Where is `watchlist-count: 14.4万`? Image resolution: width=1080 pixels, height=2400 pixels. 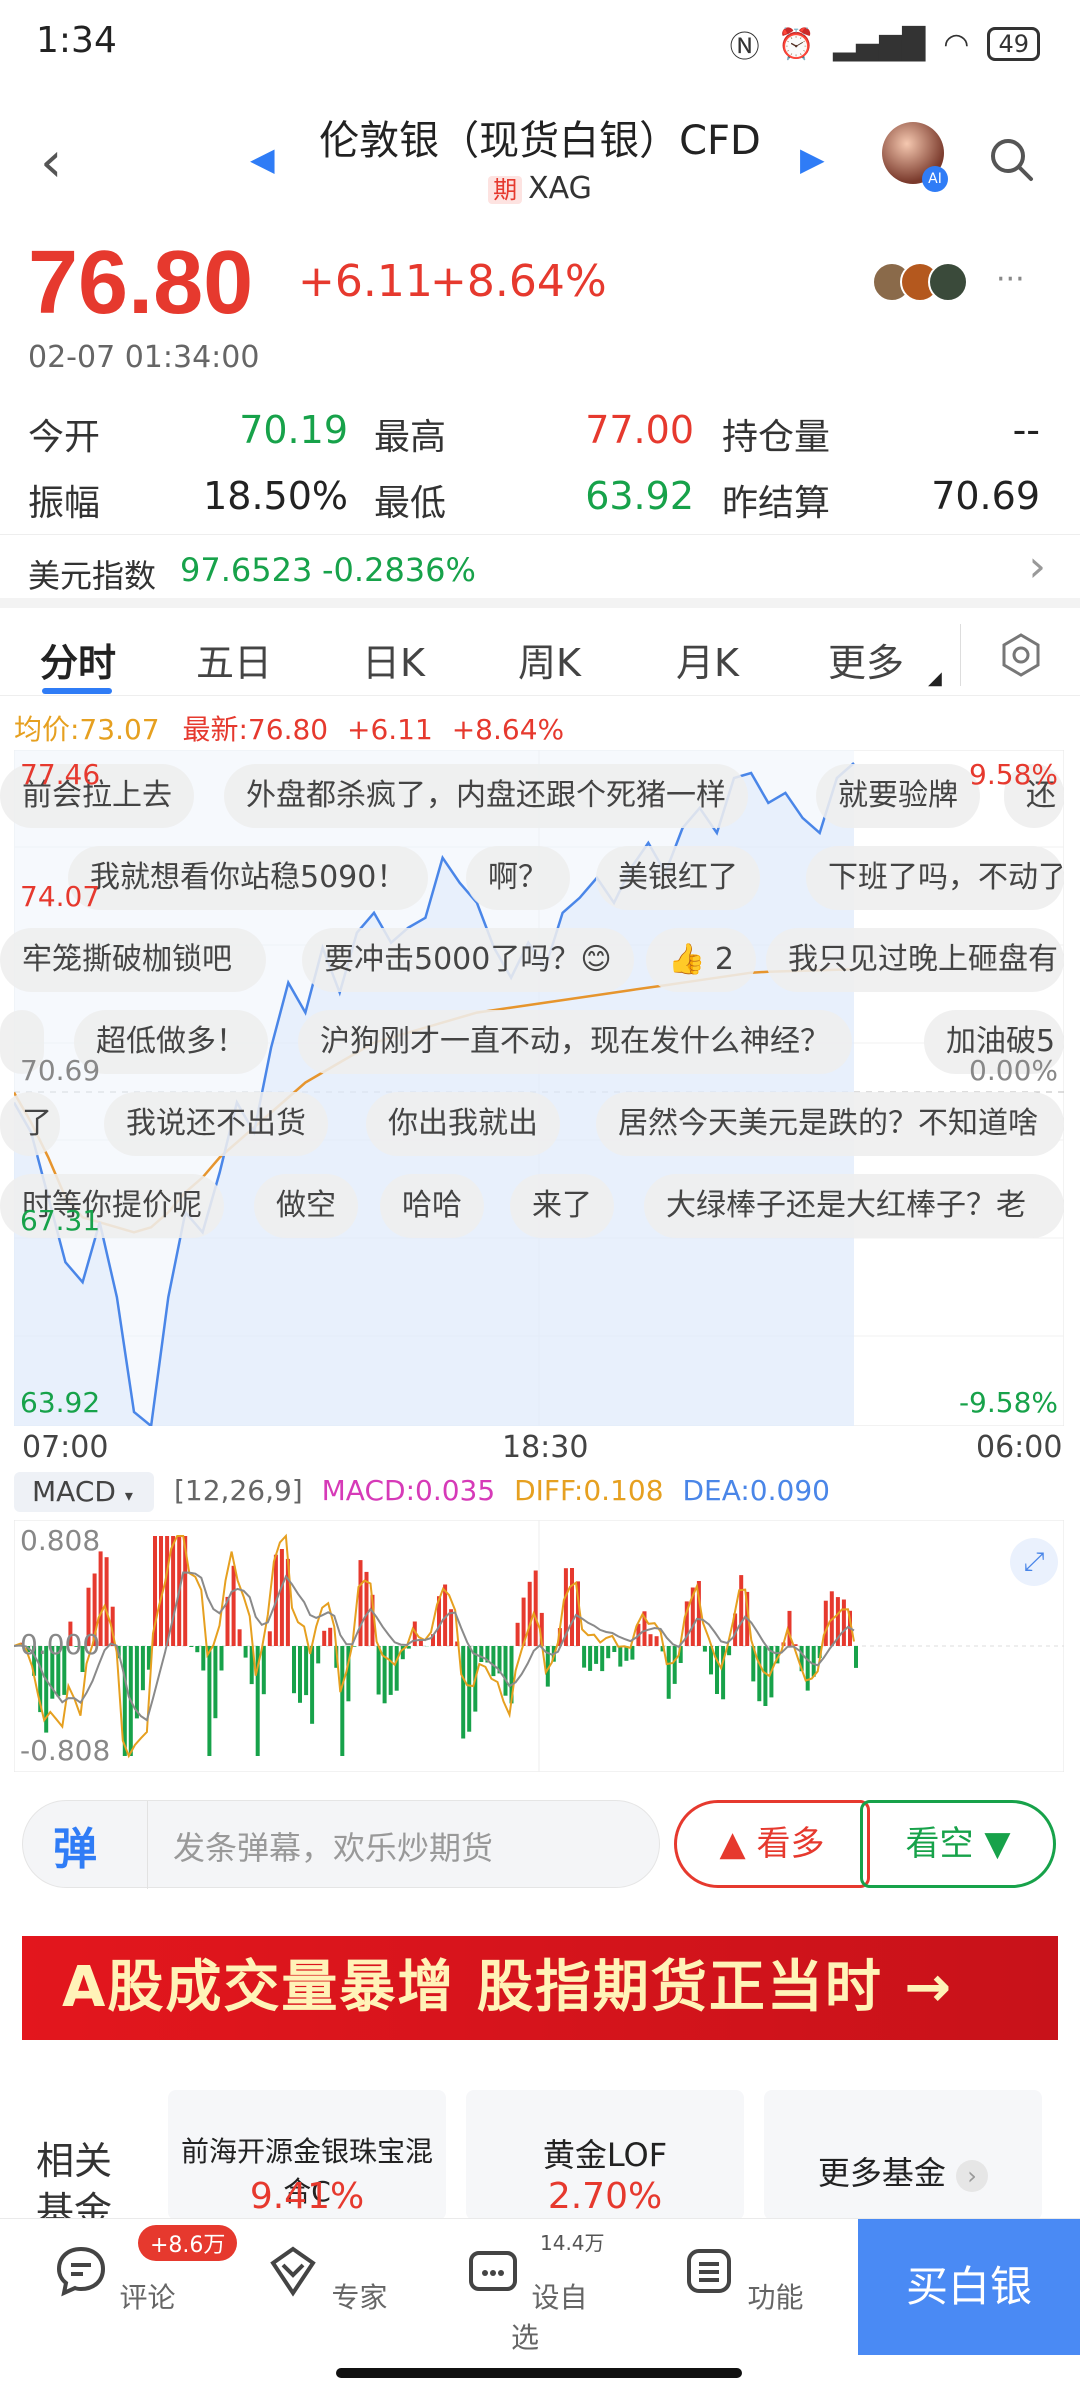 watchlist-count: 14.4万 is located at coordinates (572, 2243).